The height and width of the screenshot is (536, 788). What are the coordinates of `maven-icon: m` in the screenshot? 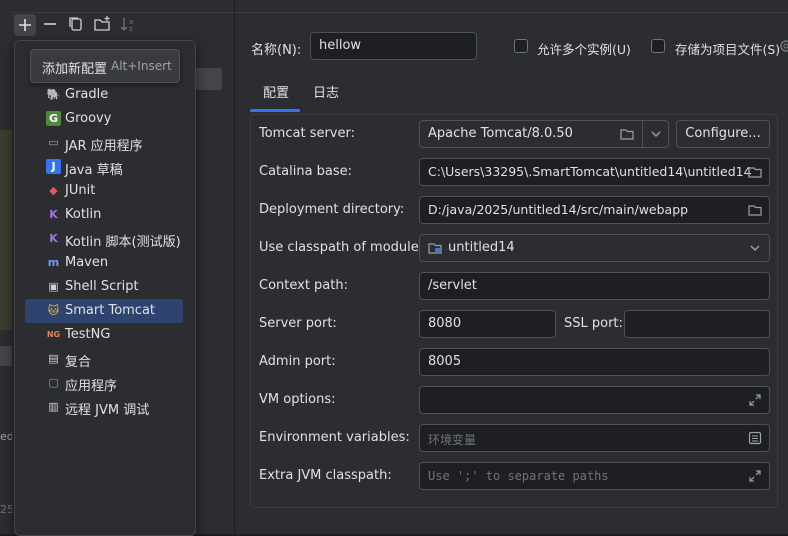 It's located at (53, 262).